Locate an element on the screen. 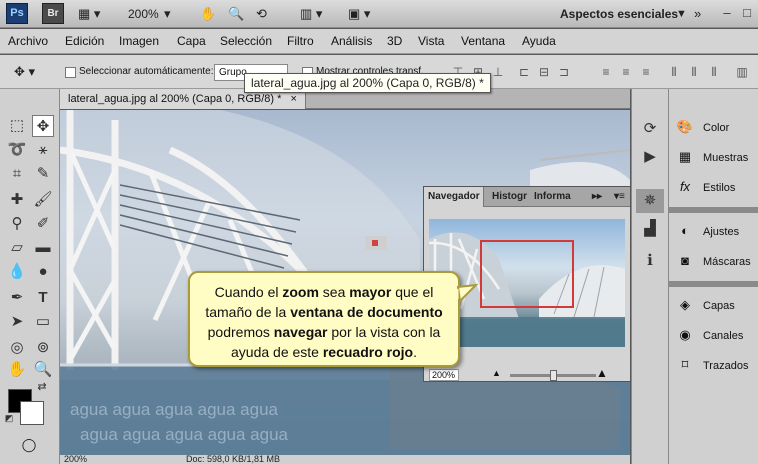 This screenshot has width=758, height=464. eraser-icon: ▱ is located at coordinates (17, 248).